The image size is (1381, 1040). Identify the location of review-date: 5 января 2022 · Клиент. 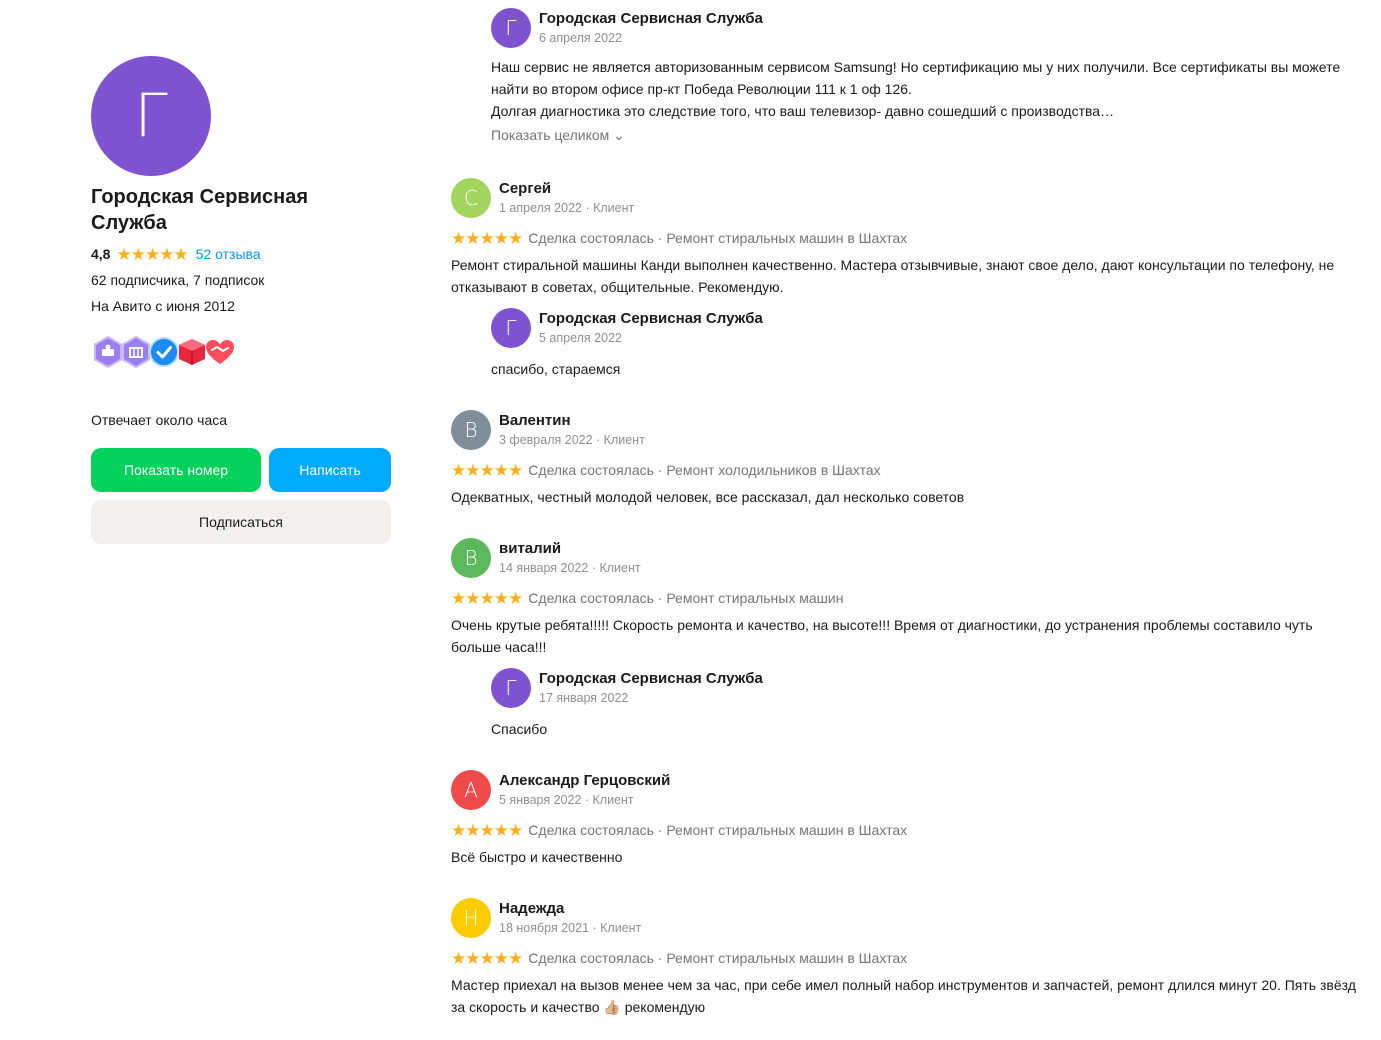
(566, 800).